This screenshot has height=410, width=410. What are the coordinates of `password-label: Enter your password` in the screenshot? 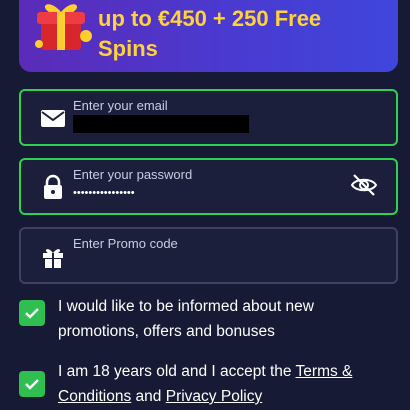 It's located at (133, 174).